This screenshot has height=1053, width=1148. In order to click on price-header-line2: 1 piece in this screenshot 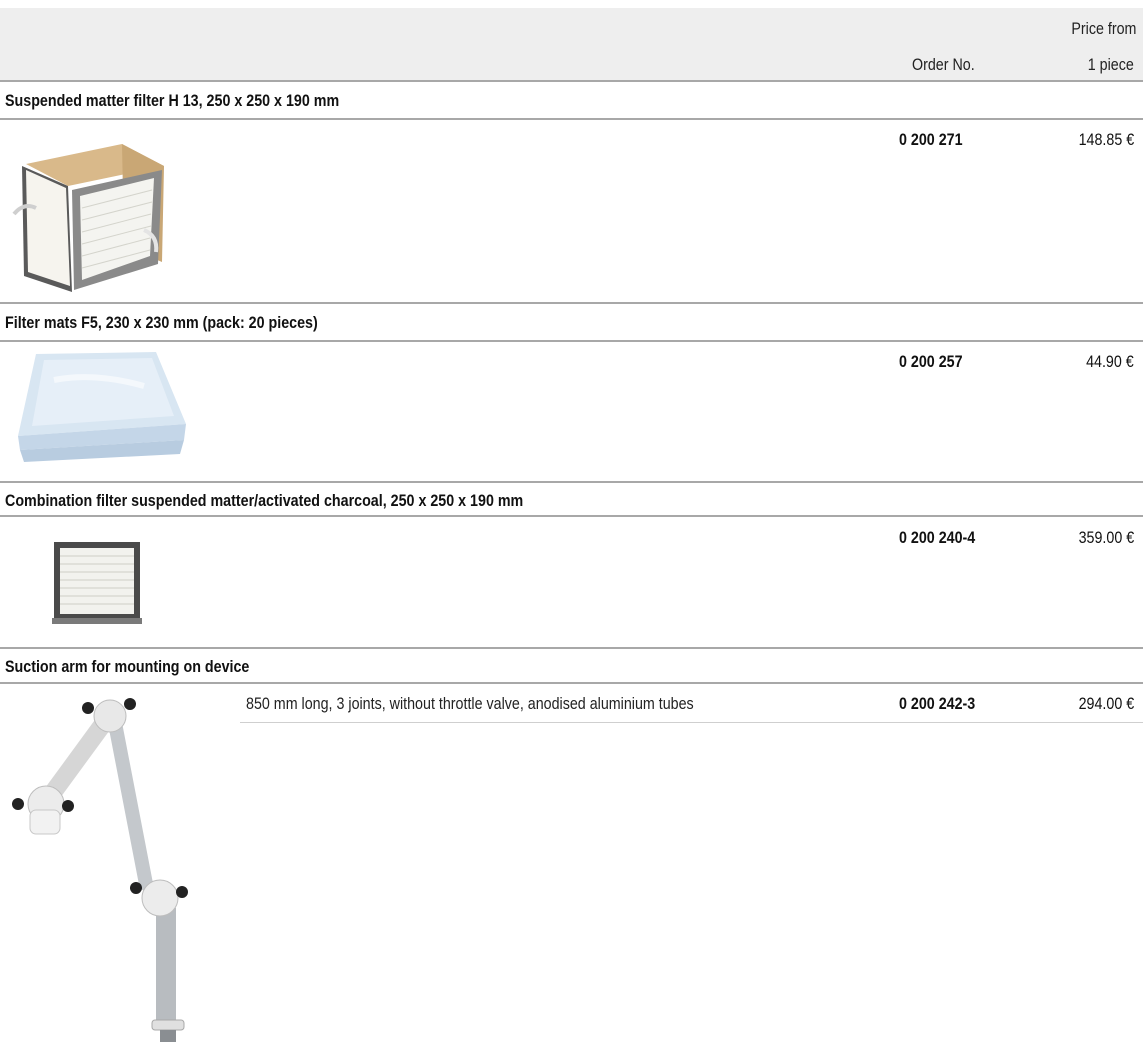, I will do `click(1110, 64)`.